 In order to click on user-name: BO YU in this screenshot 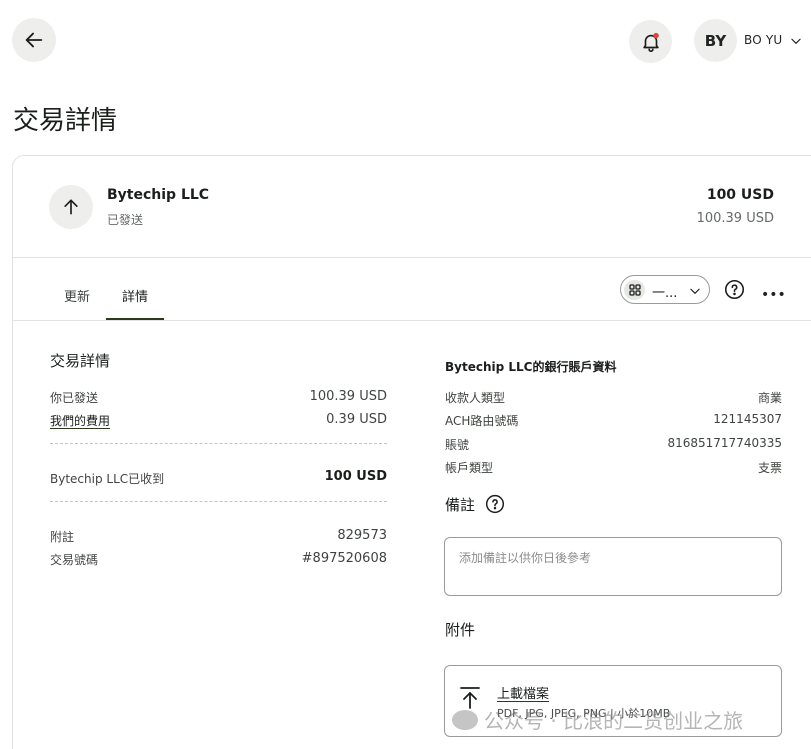, I will do `click(763, 40)`.